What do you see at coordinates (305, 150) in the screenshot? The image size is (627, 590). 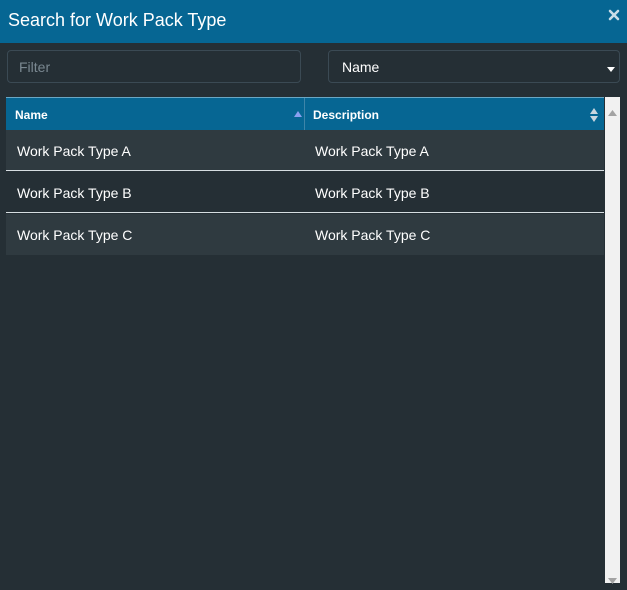 I see `table-row: Work Pack Type A Work Pack Type A` at bounding box center [305, 150].